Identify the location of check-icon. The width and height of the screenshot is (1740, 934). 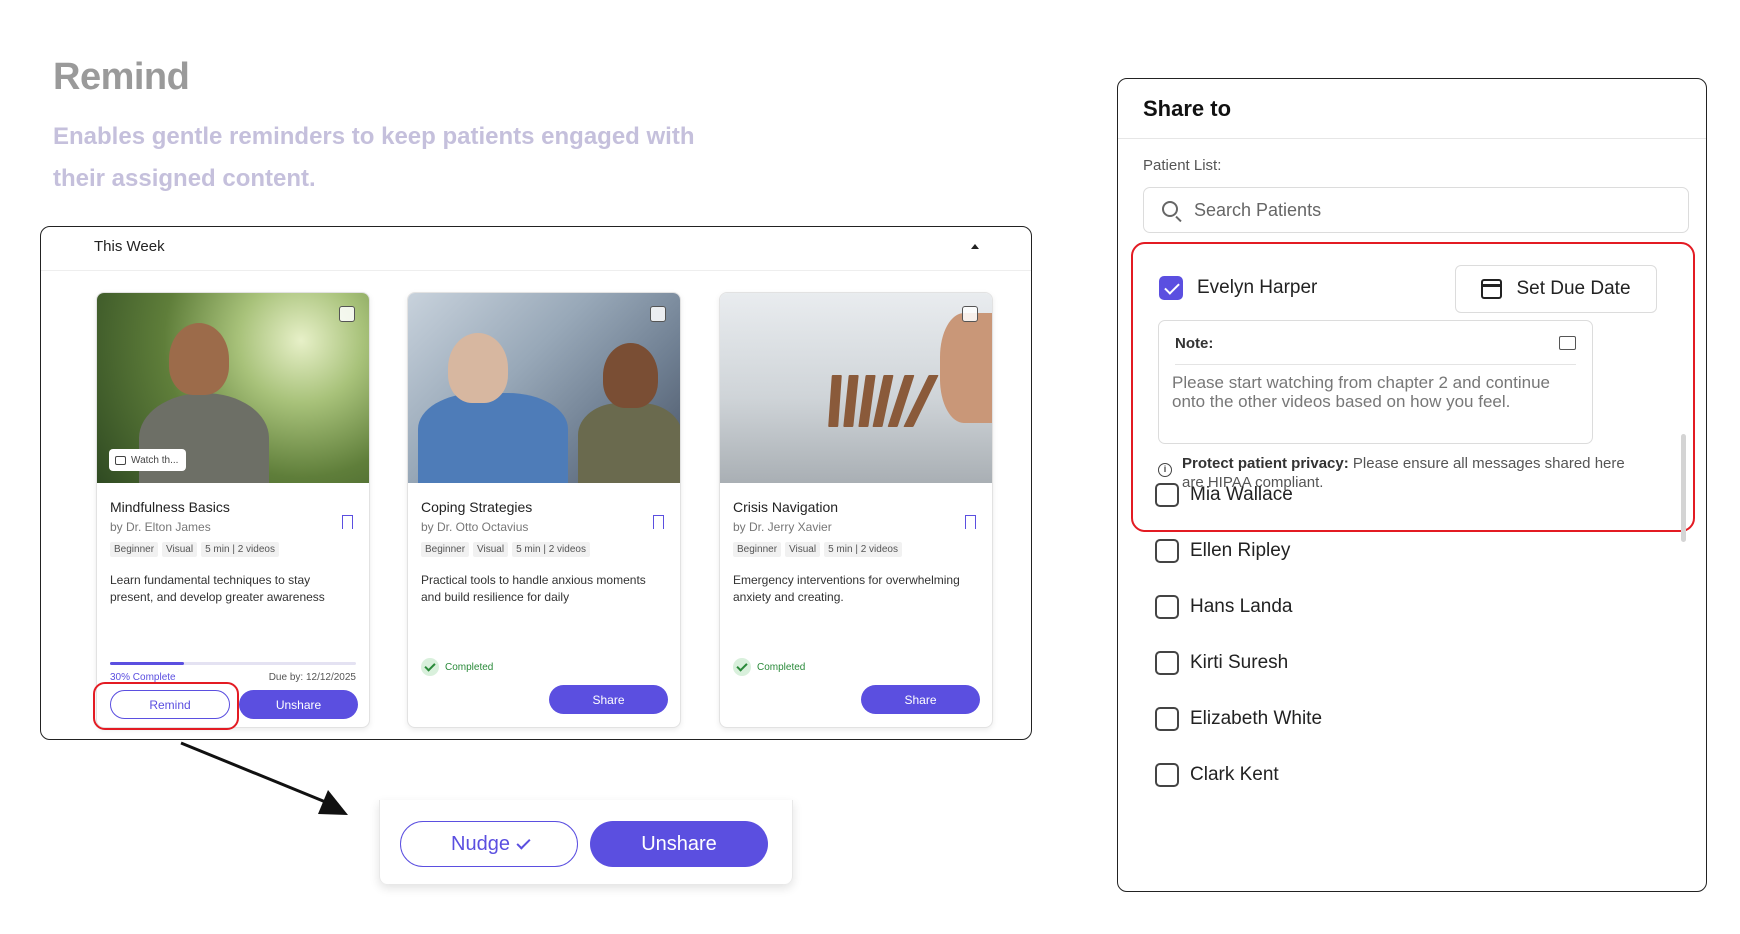
(523, 842).